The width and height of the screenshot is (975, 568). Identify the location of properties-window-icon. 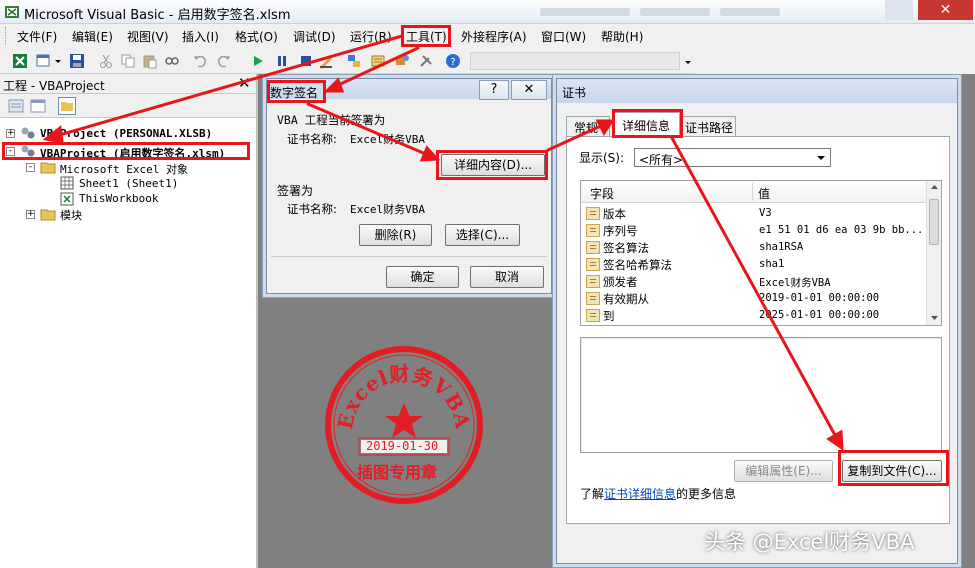
(378, 61).